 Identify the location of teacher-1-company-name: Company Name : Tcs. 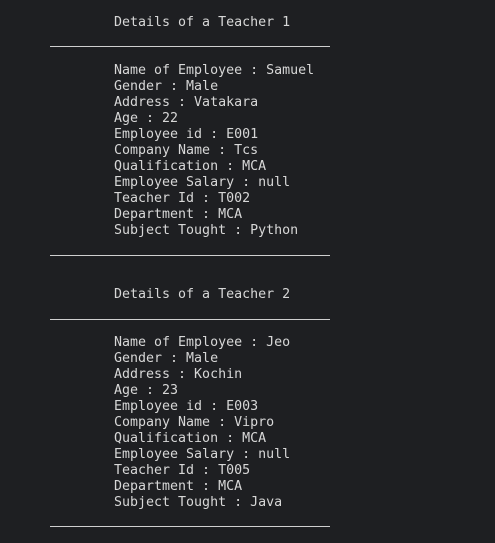
(186, 150).